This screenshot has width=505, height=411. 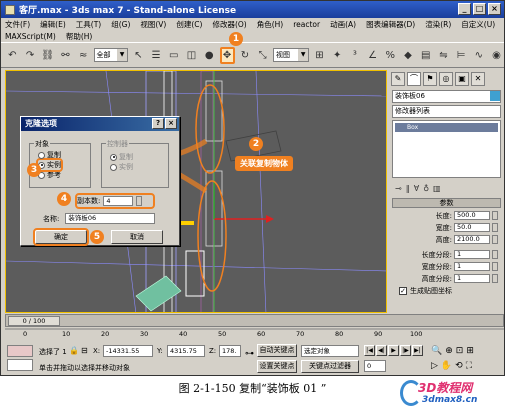 What do you see at coordinates (83, 55) in the screenshot?
I see `bind-space-warp-icon: ≈` at bounding box center [83, 55].